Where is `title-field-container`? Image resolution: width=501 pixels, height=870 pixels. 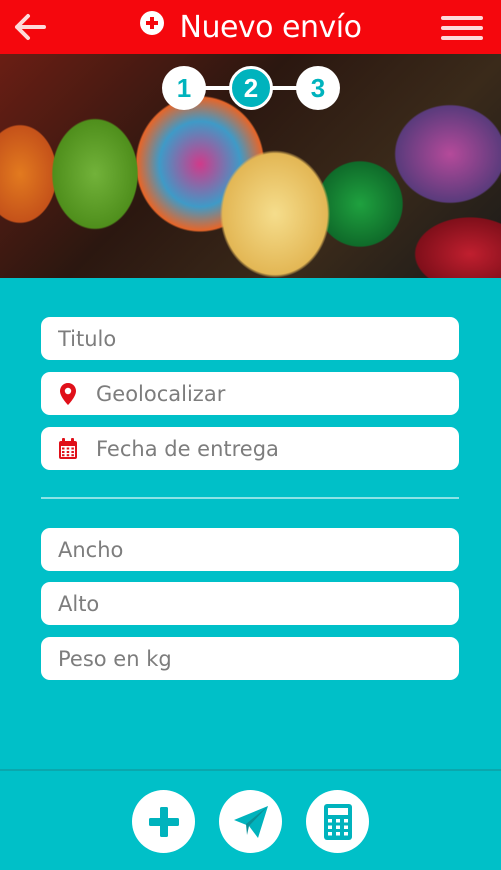
title-field-container is located at coordinates (250, 338).